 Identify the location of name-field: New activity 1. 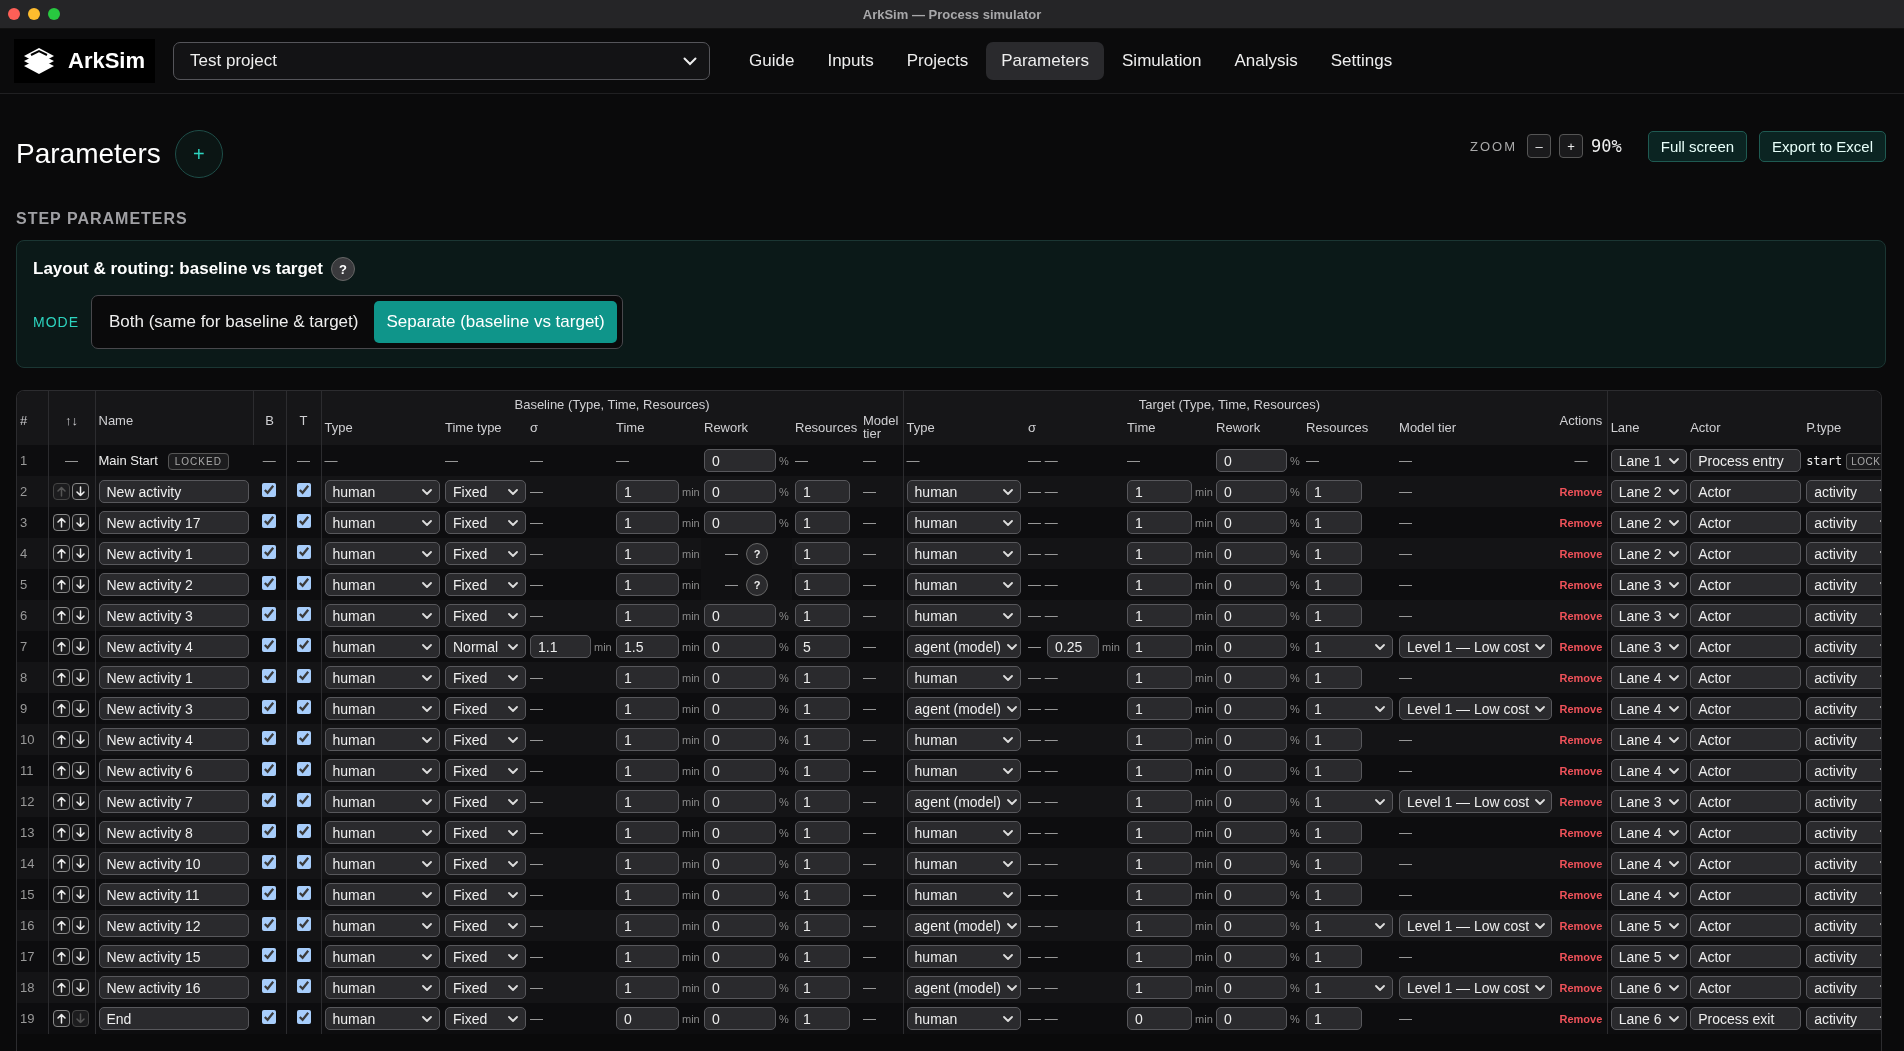
(173, 553).